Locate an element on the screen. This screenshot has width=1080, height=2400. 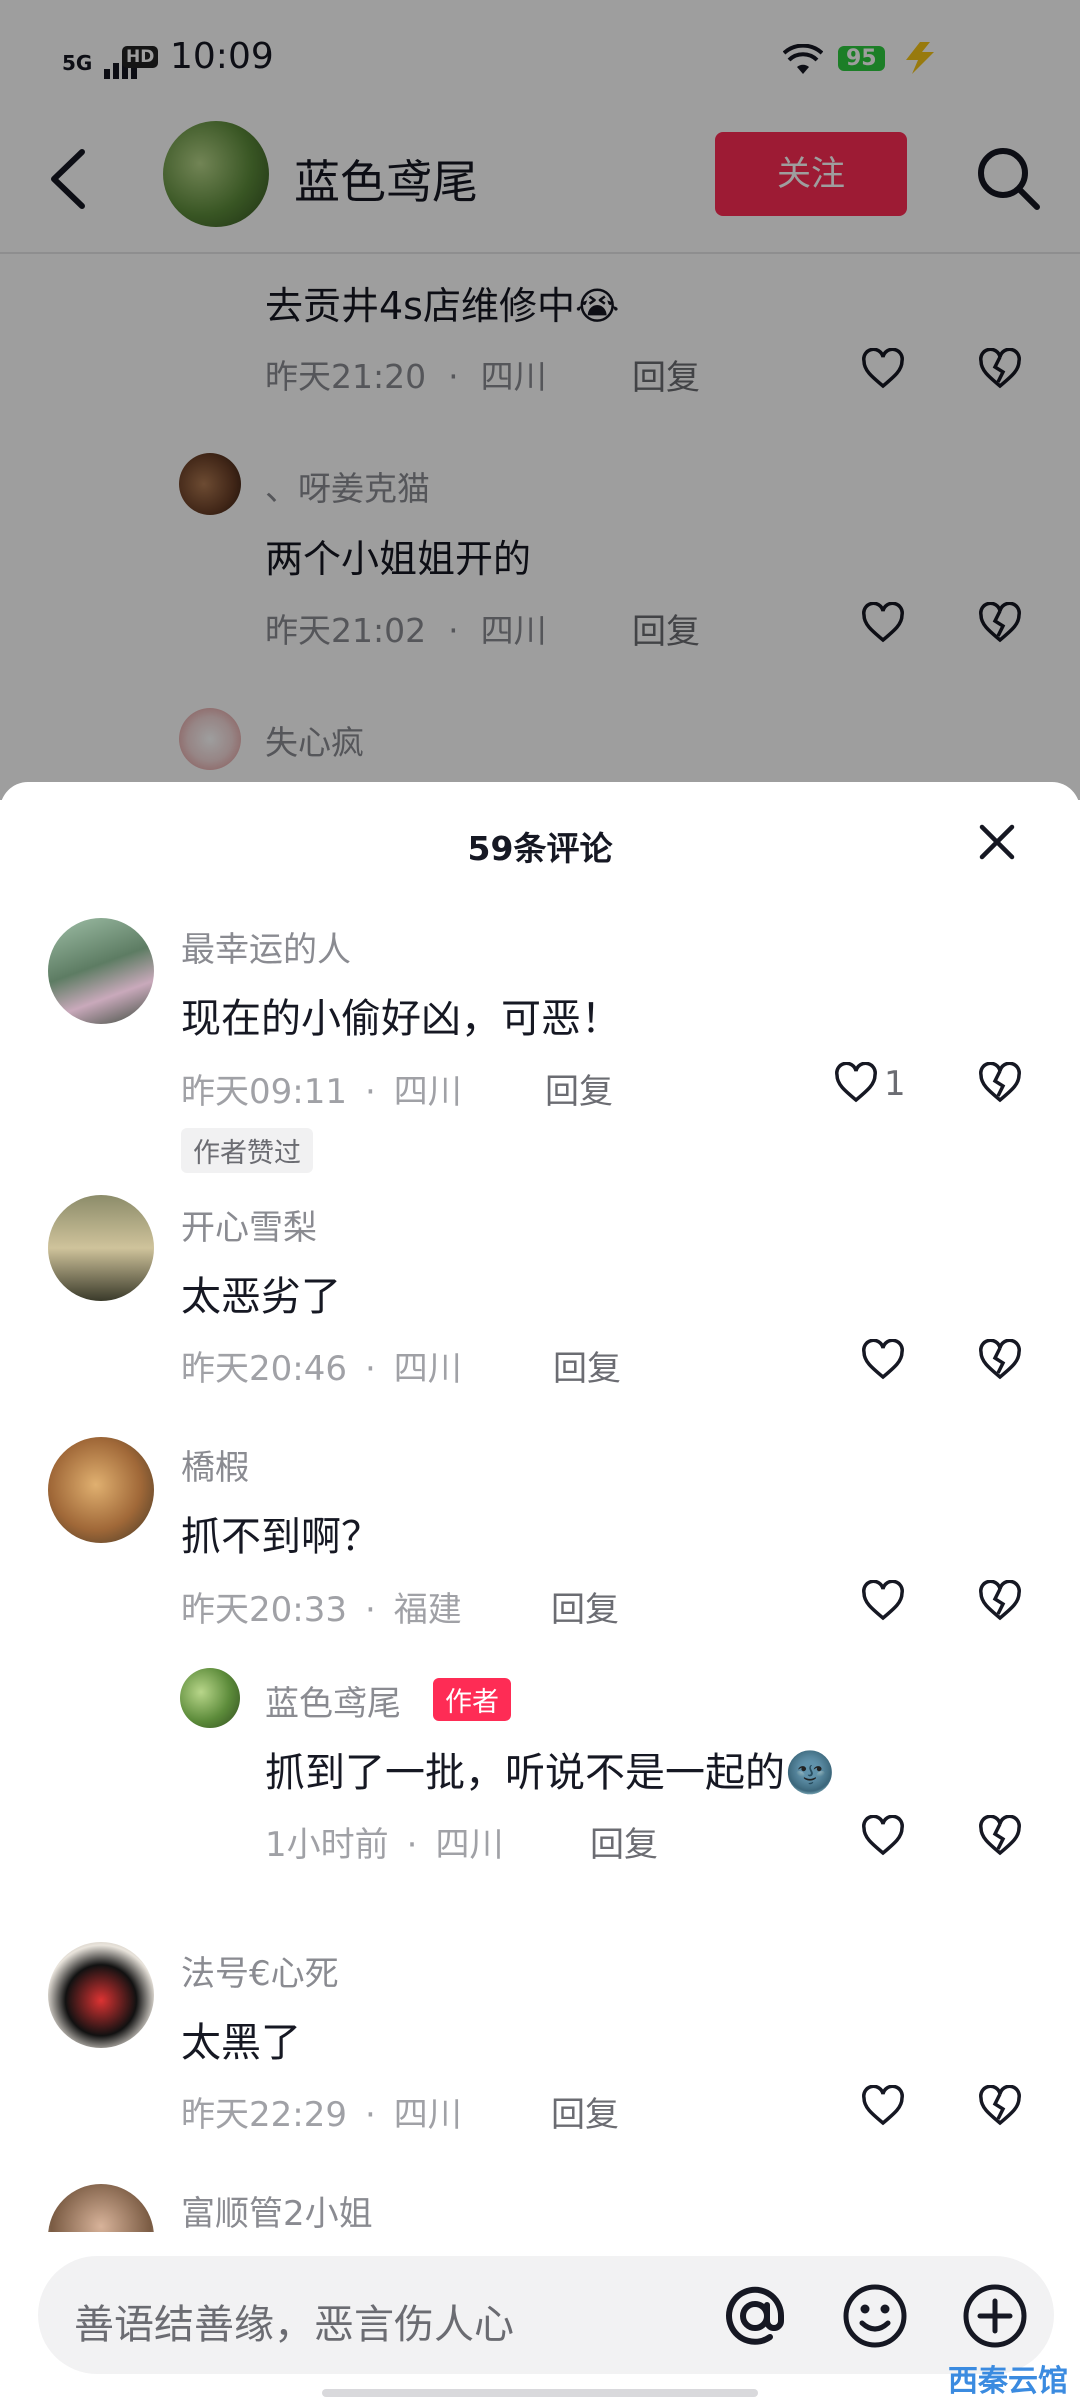
comment-text: 太恶劣了 is located at coordinates (261, 1293).